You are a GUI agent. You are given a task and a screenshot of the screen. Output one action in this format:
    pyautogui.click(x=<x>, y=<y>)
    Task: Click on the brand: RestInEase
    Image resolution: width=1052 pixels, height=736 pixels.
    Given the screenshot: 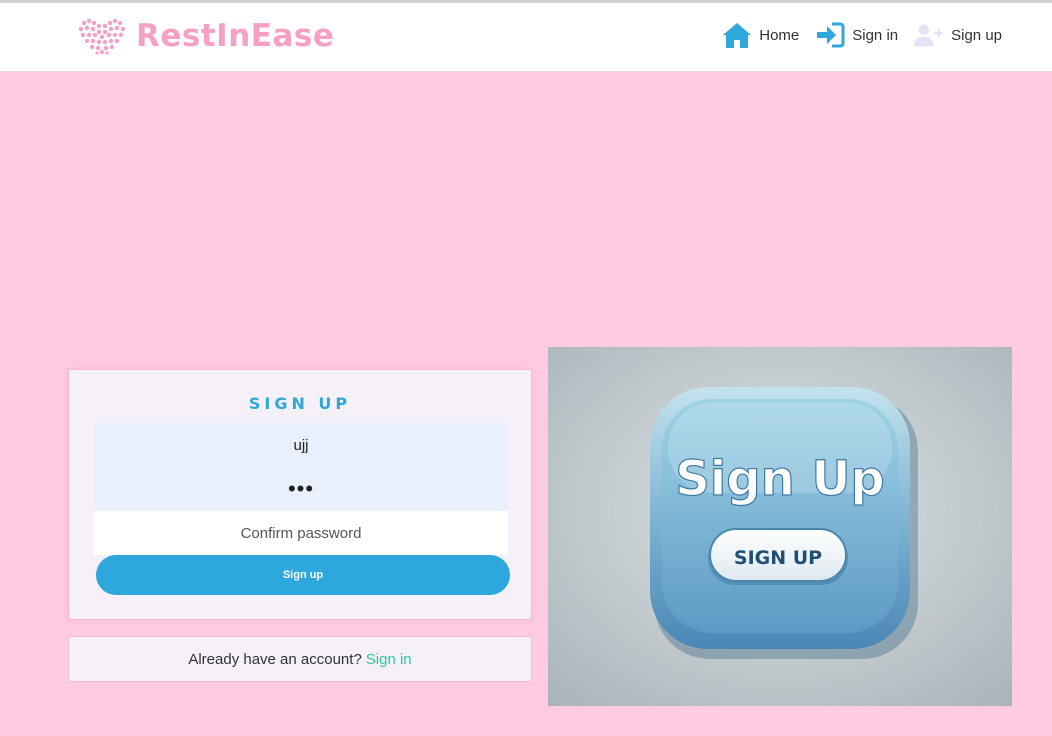 What is the action you would take?
    pyautogui.click(x=206, y=36)
    